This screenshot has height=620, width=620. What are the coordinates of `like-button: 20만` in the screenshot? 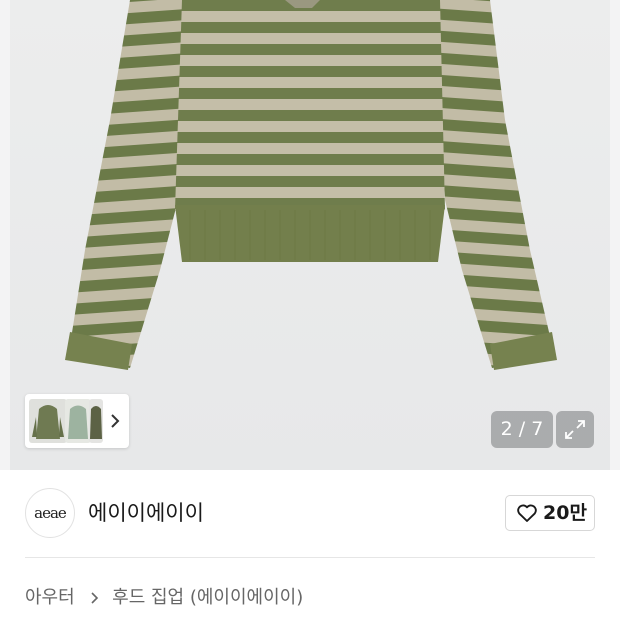 It's located at (550, 513).